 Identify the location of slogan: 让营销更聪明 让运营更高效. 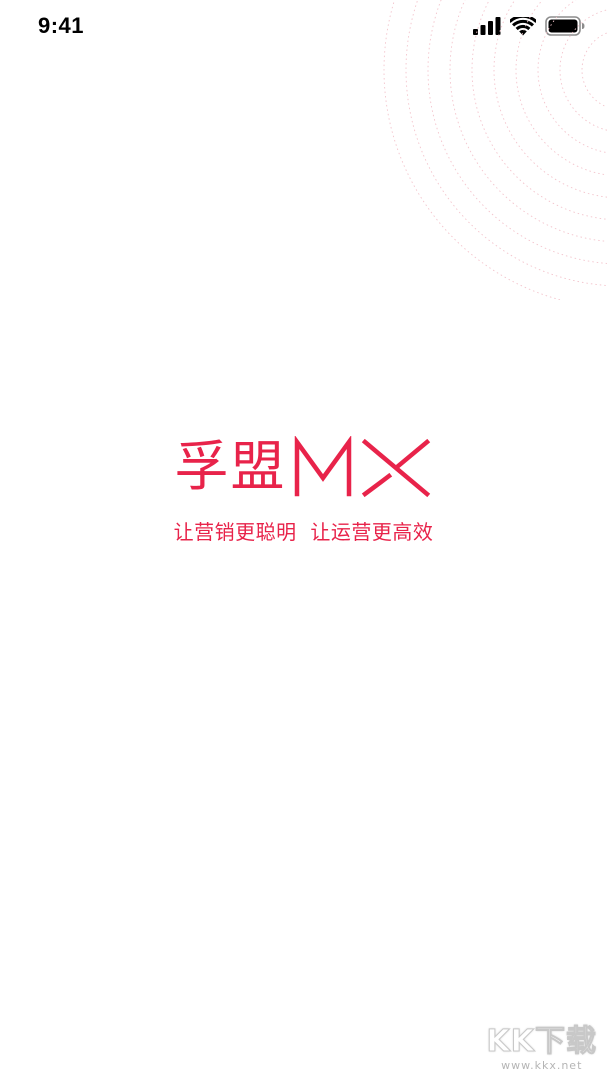
(303, 532).